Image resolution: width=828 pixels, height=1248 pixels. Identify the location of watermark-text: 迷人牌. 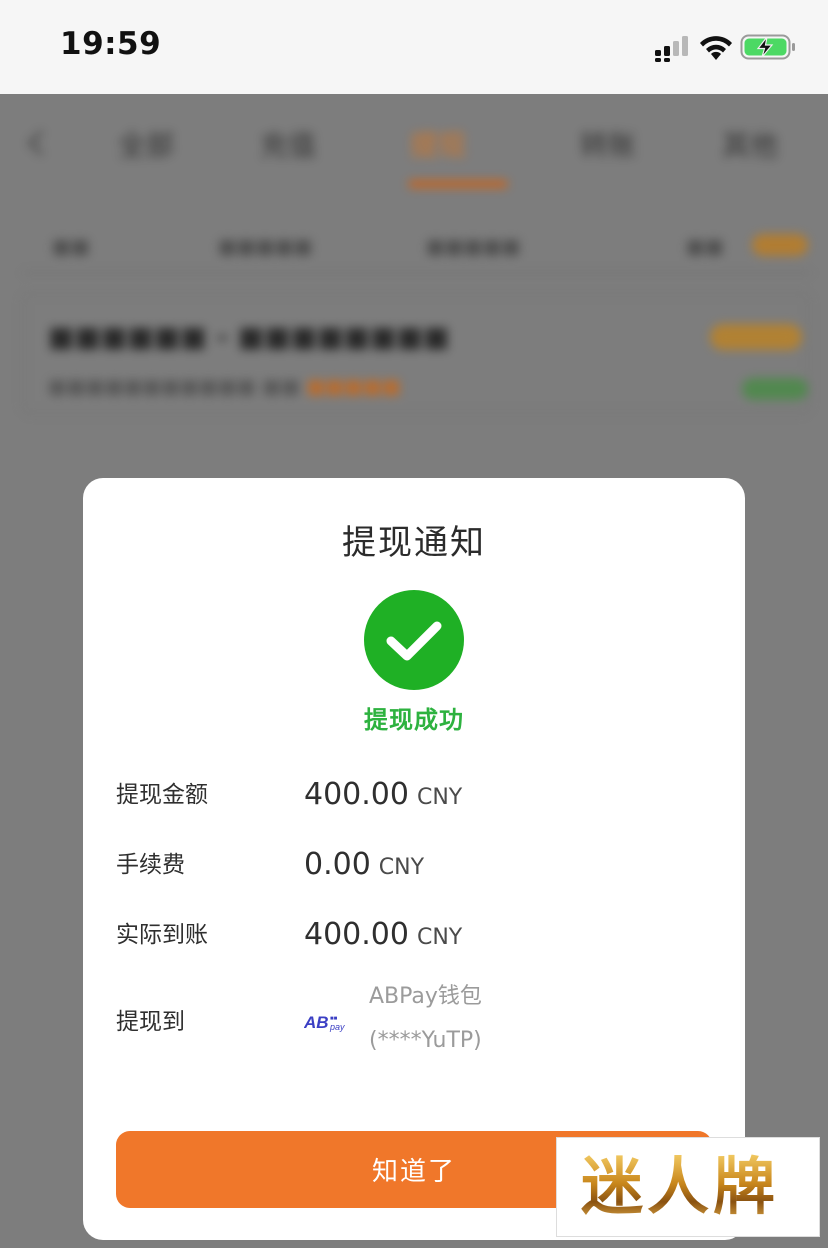
(680, 1186).